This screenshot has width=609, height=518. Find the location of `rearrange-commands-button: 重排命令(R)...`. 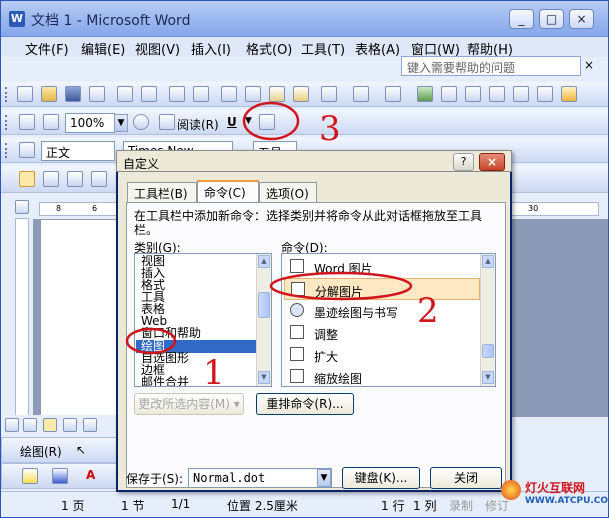

rearrange-commands-button: 重排命令(R)... is located at coordinates (305, 404).